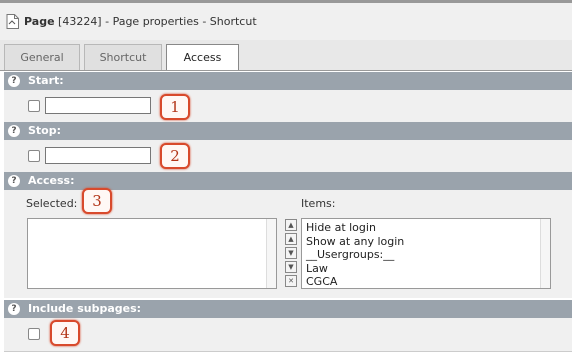 Image resolution: width=572 pixels, height=356 pixels. What do you see at coordinates (291, 253) in the screenshot?
I see `move-down-icon: ▼` at bounding box center [291, 253].